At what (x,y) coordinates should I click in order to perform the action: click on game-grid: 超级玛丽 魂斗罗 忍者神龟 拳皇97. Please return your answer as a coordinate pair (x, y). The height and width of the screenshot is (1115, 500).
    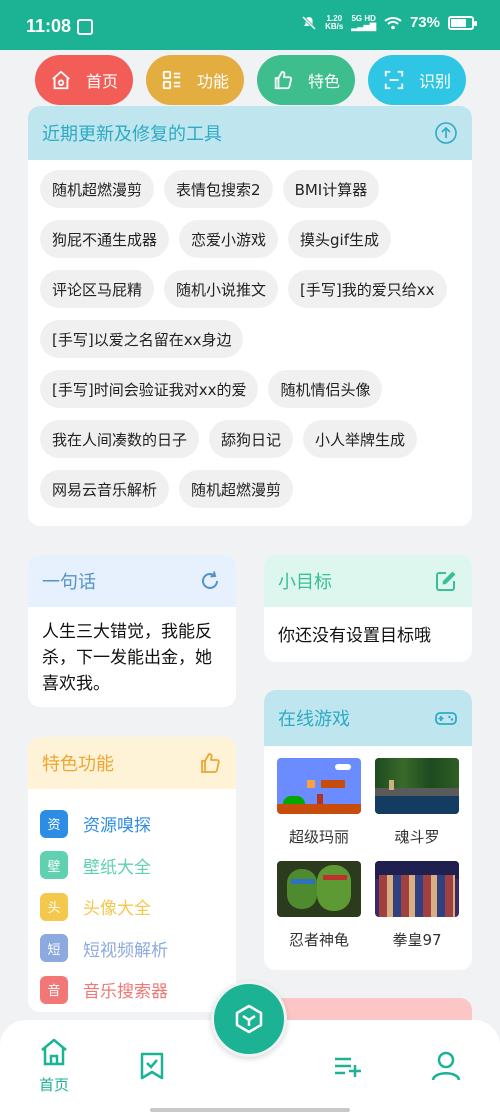
    Looking at the image, I should click on (368, 854).